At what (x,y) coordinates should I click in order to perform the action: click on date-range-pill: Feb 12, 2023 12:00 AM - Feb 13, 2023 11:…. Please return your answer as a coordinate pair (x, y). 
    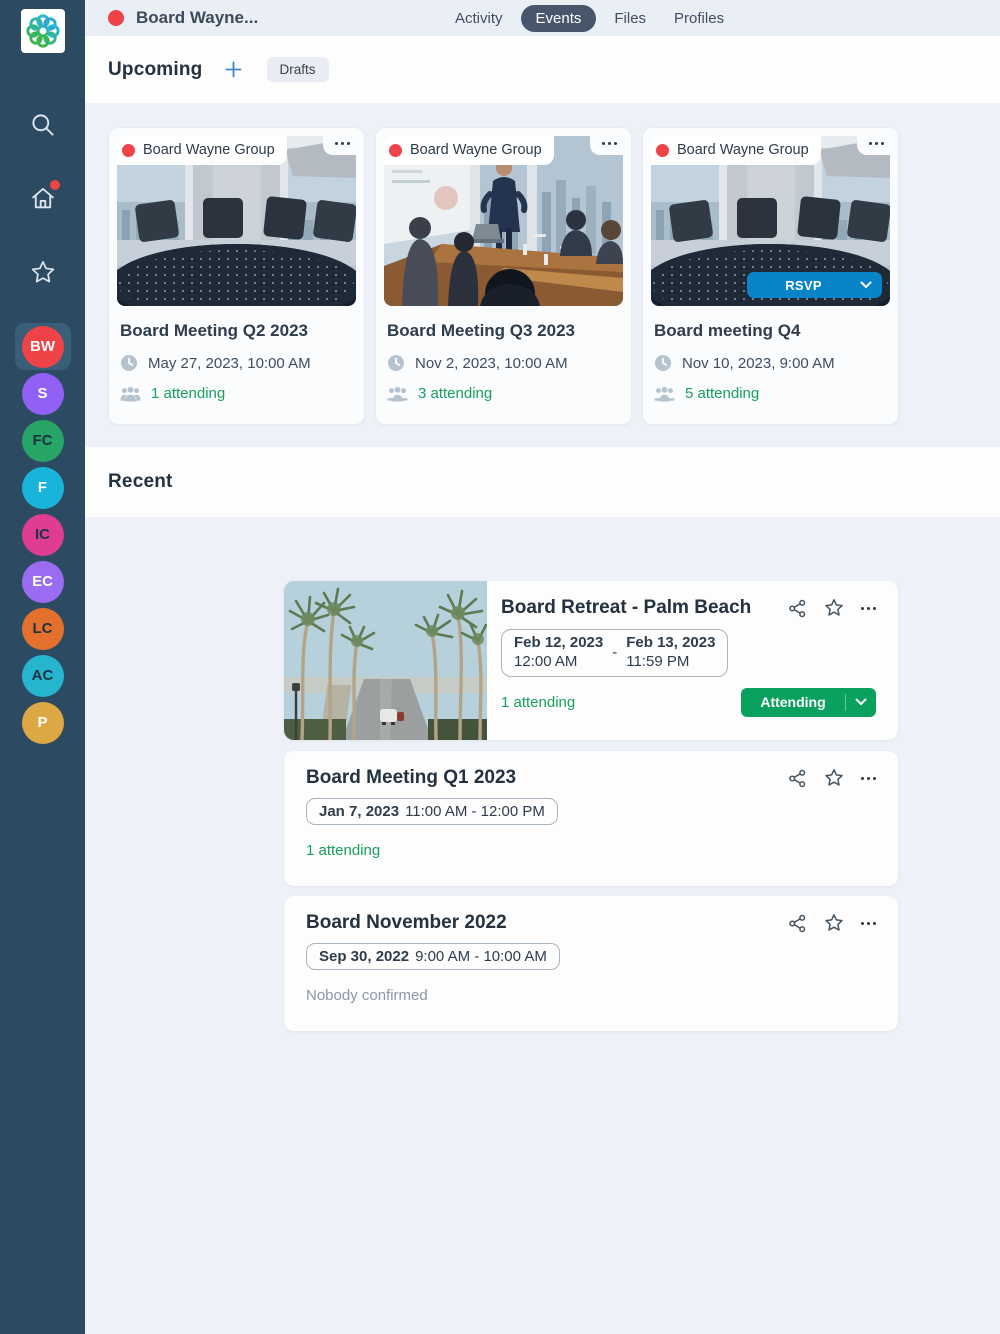
    Looking at the image, I should click on (615, 653).